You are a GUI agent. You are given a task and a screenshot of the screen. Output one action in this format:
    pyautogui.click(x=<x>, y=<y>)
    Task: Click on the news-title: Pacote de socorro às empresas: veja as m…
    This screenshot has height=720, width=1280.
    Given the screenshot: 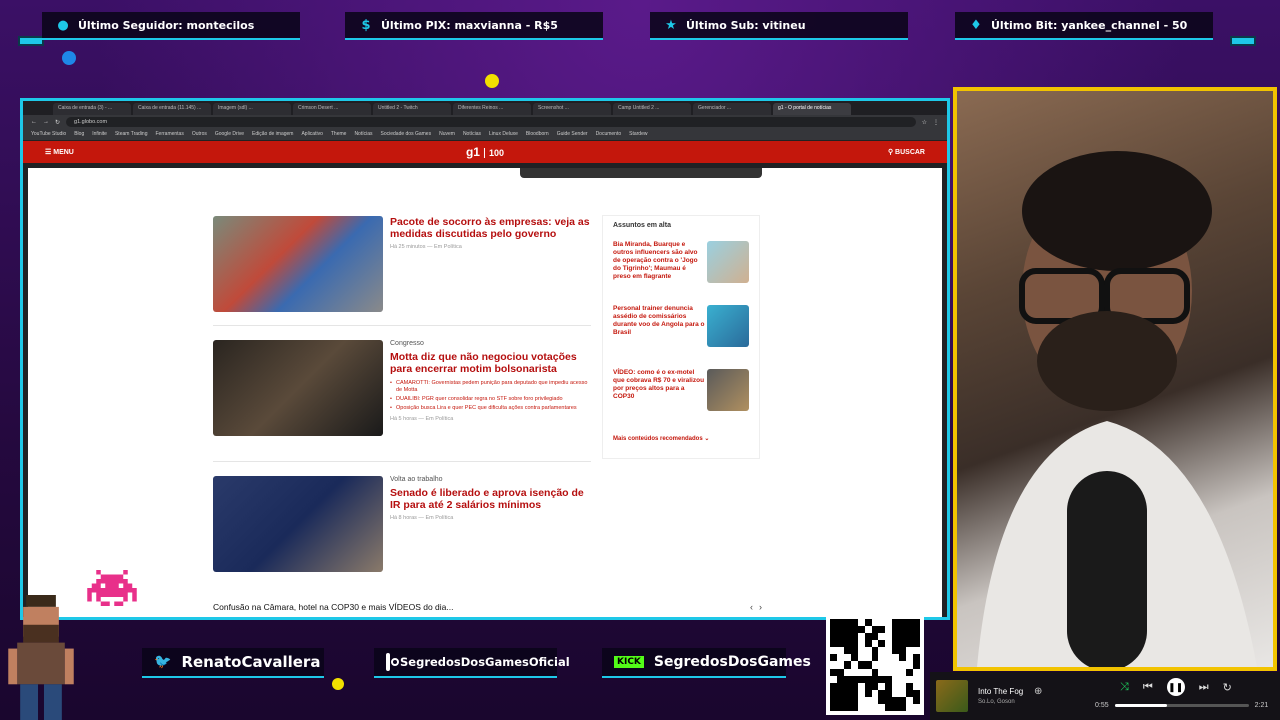 What is the action you would take?
    pyautogui.click(x=490, y=228)
    